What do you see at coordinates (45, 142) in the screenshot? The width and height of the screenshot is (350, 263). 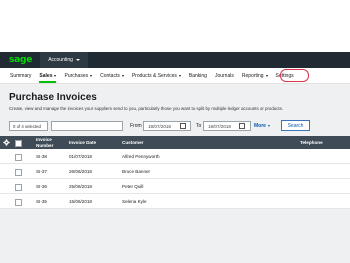 I see `column-label: Invoice Number` at bounding box center [45, 142].